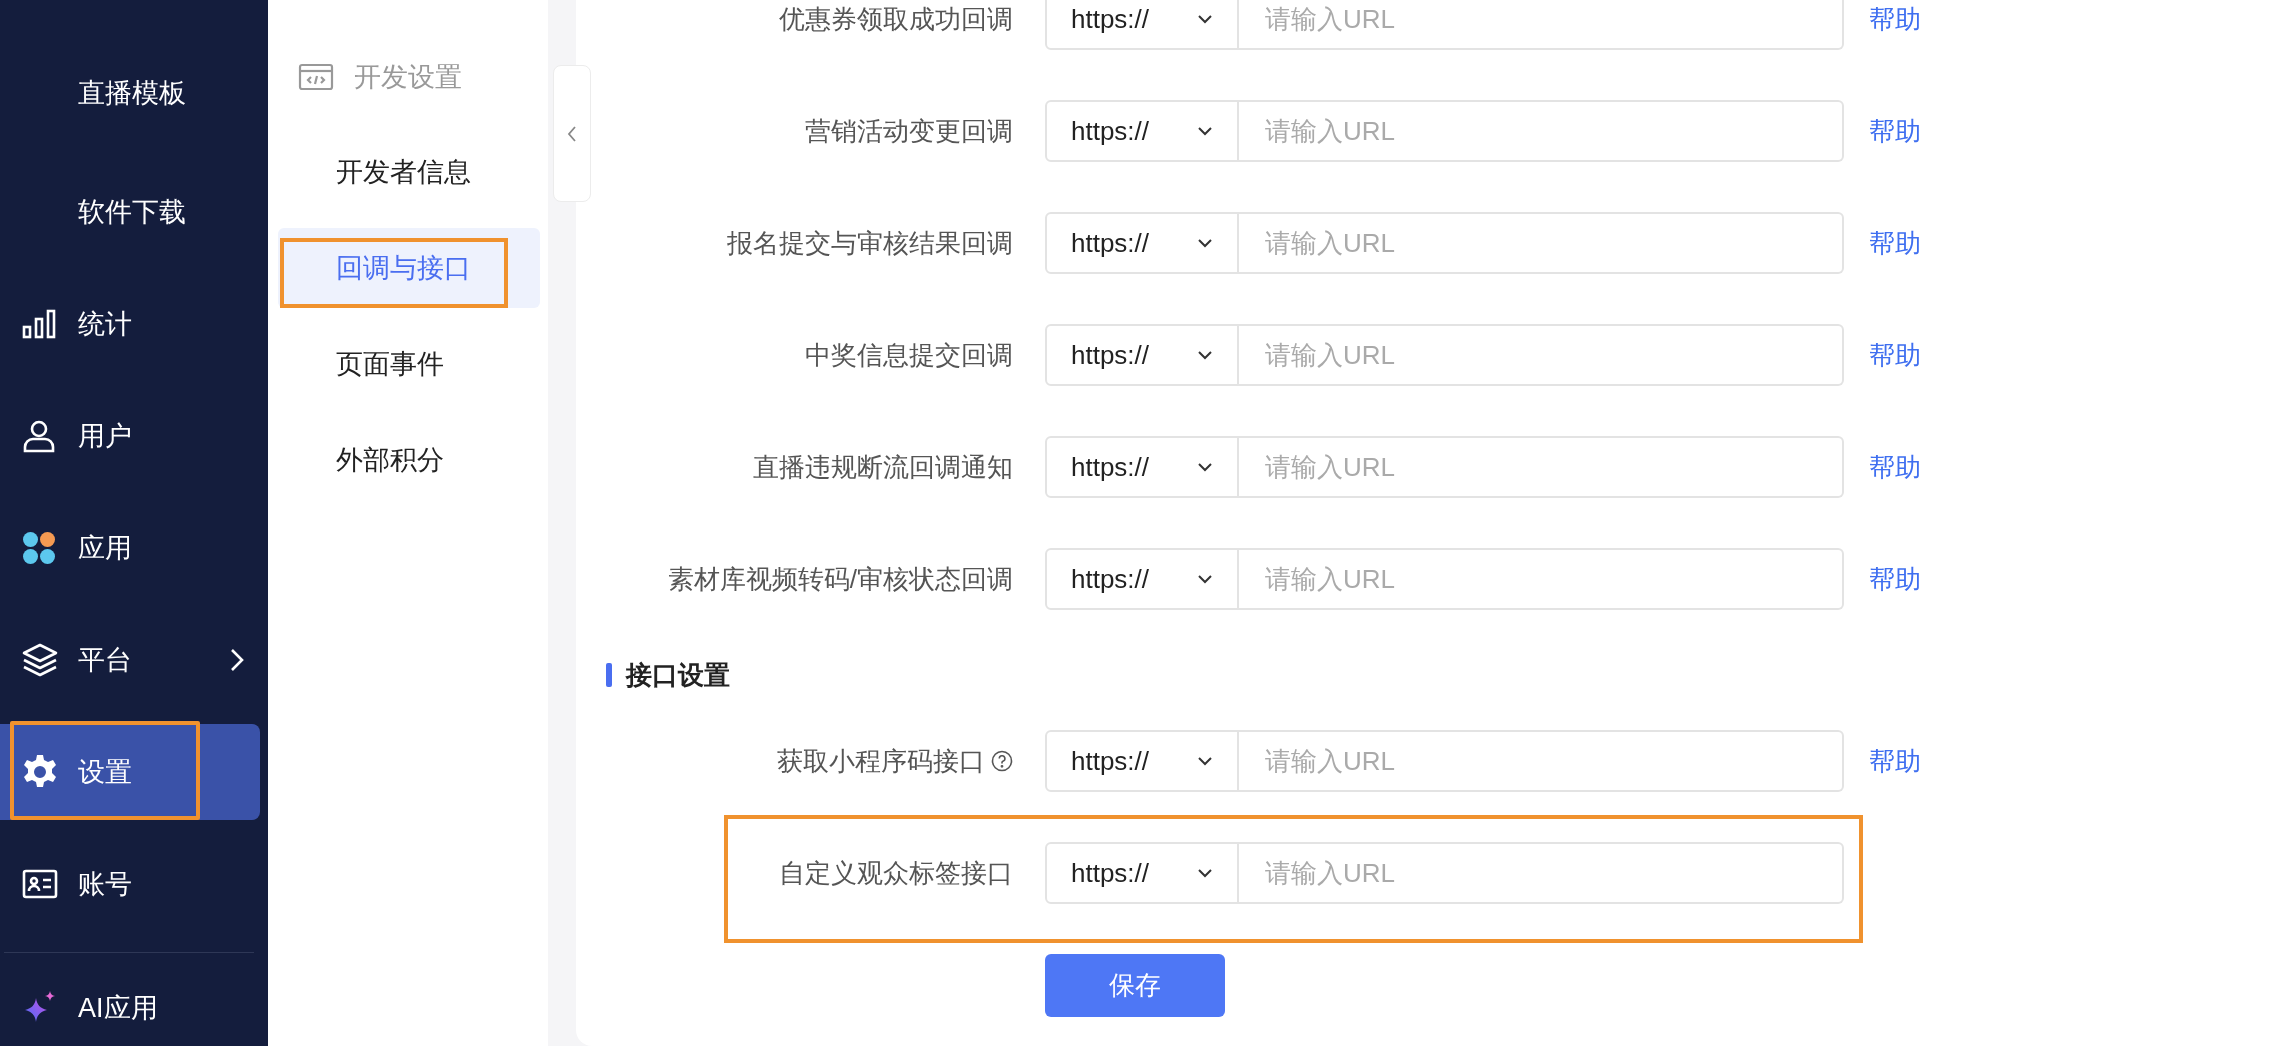 This screenshot has height=1046, width=2280. I want to click on apps-icon, so click(39, 548).